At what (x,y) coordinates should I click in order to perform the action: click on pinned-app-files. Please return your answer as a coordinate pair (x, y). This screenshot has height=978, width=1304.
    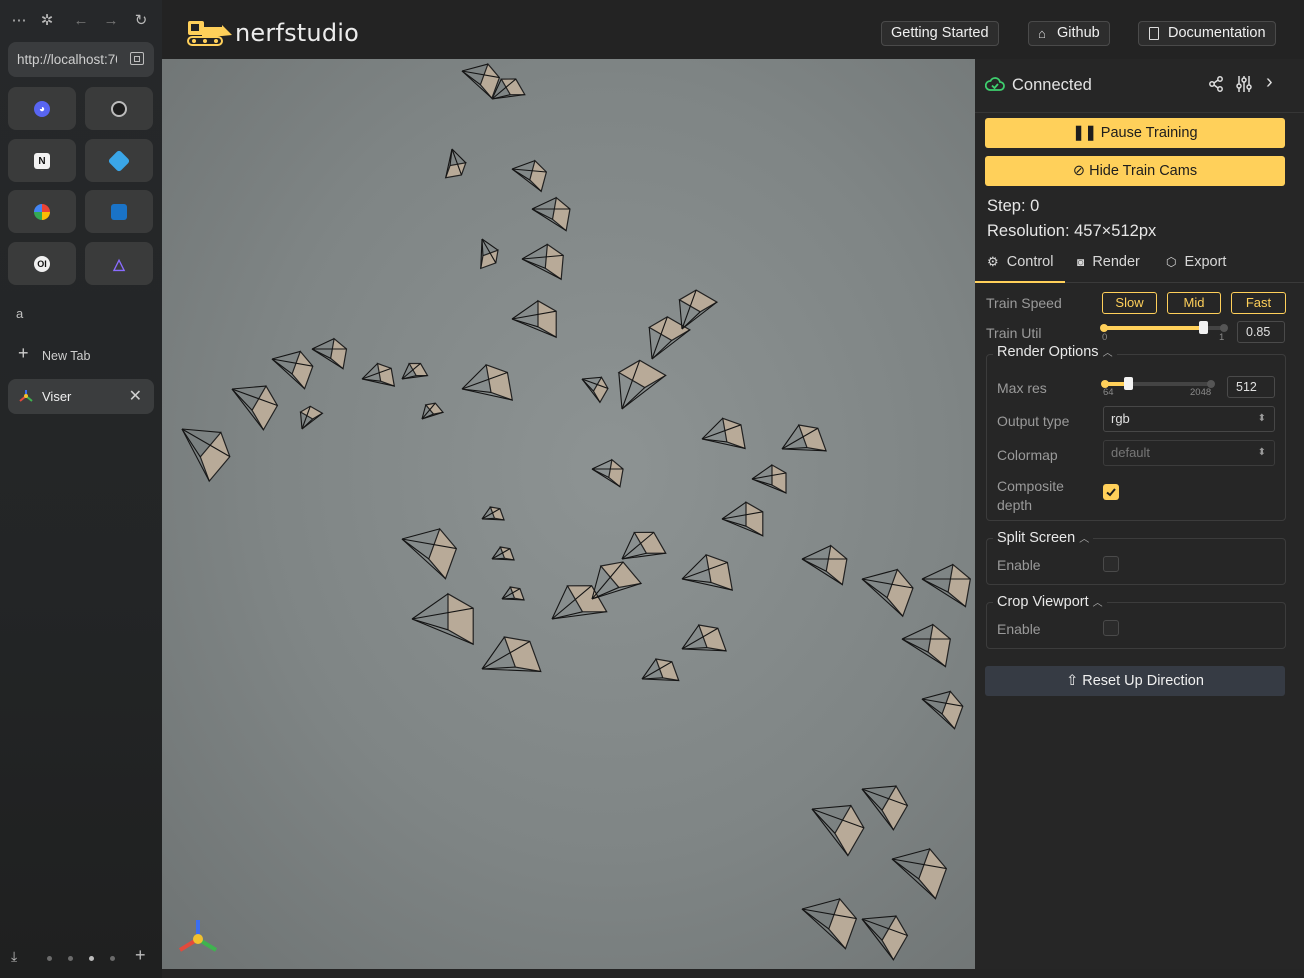
    Looking at the image, I should click on (119, 211).